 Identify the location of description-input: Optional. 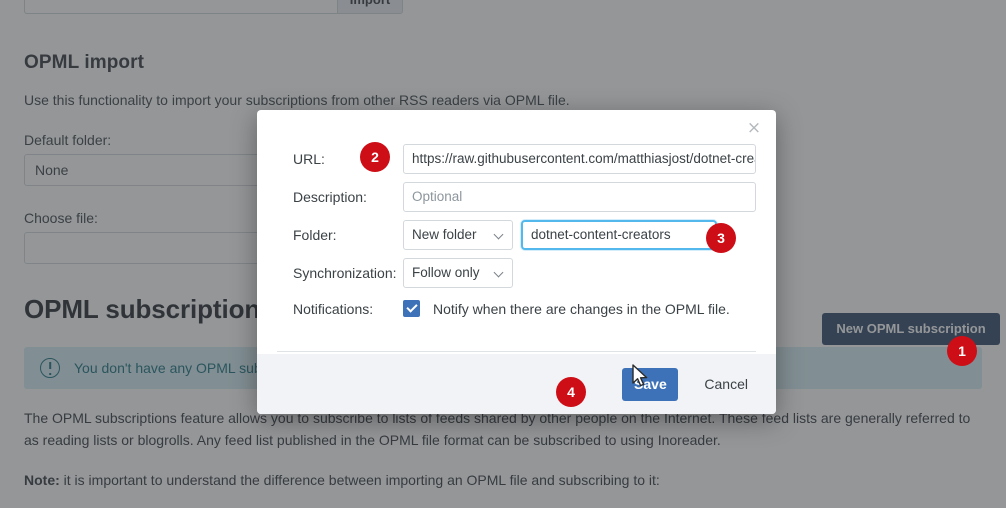
(579, 197).